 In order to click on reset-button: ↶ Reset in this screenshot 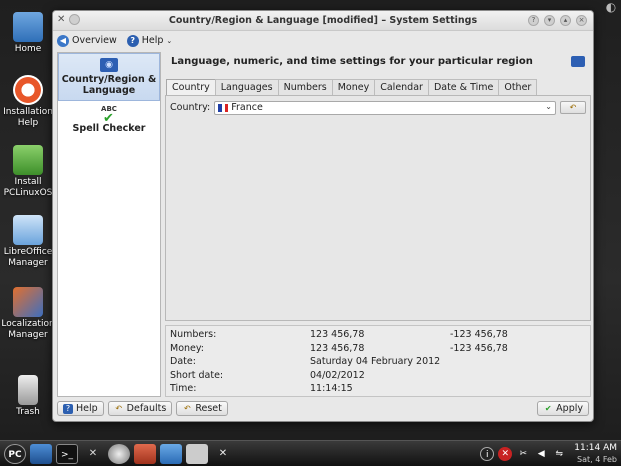, I will do `click(202, 408)`.